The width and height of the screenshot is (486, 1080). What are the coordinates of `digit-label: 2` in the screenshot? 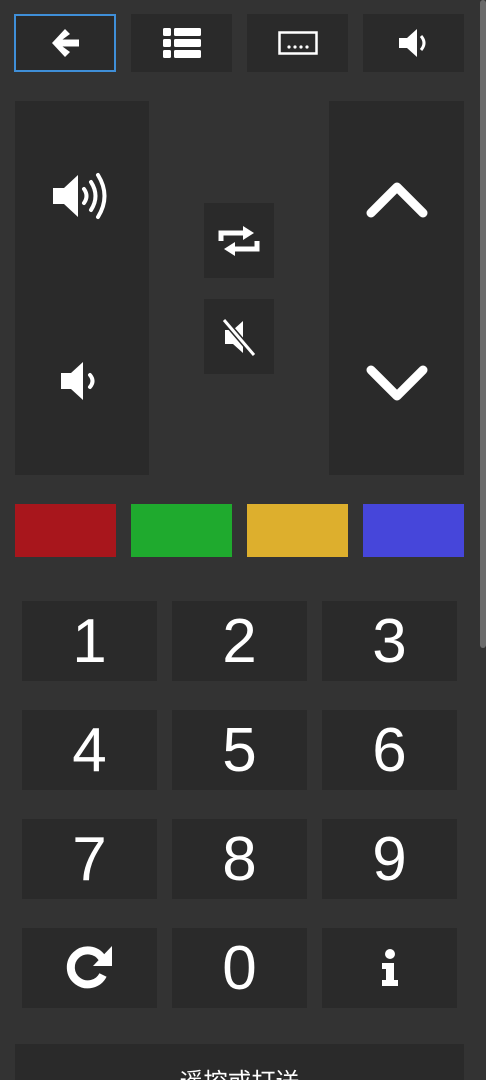 It's located at (239, 641).